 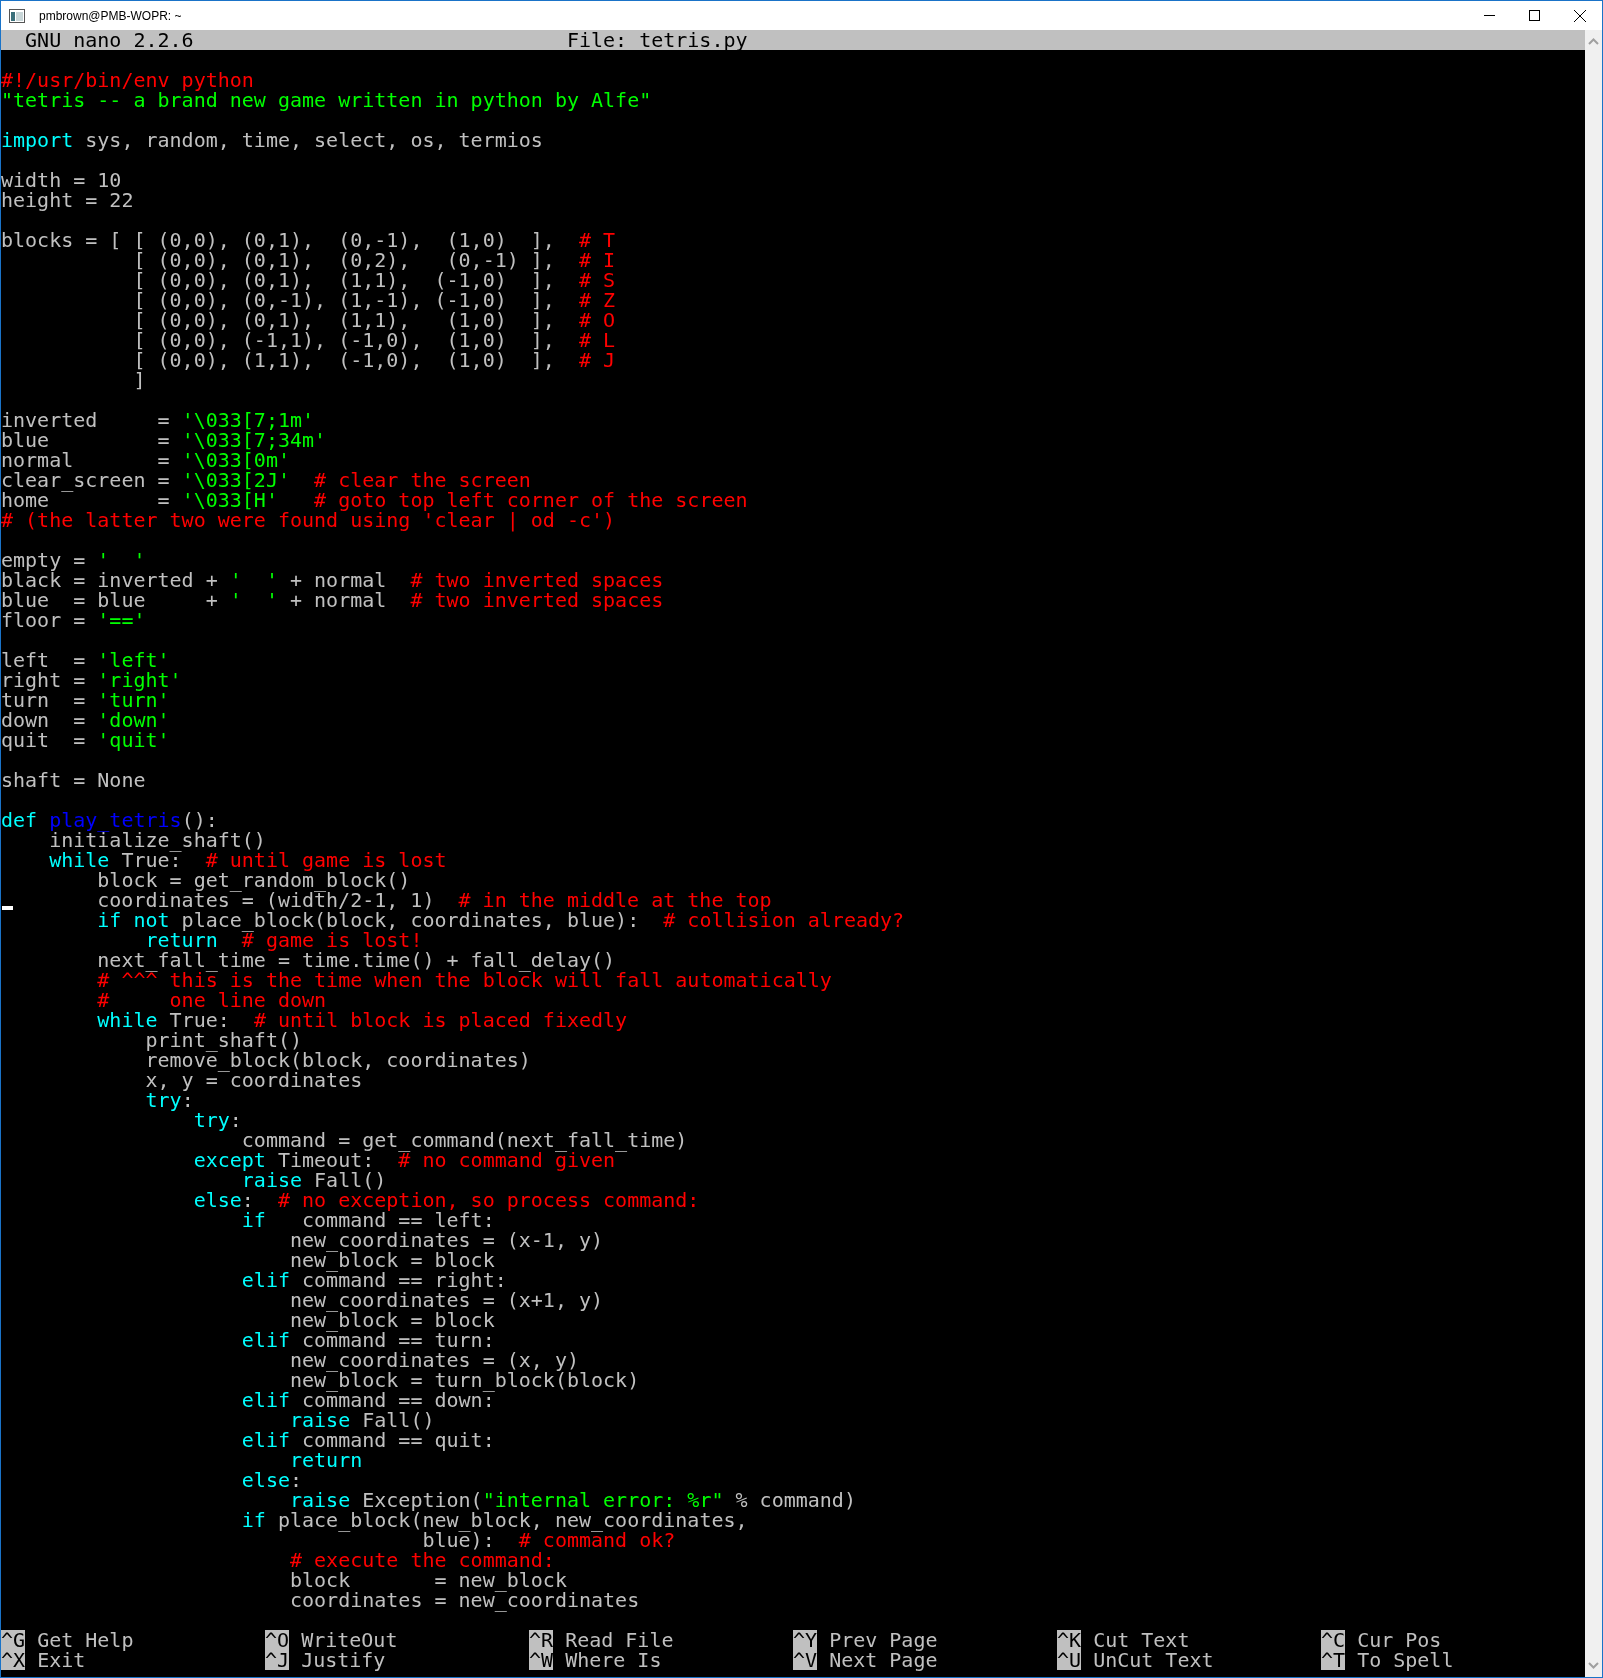 I want to click on code-line: x, y = coordinates, so click(x=253, y=1080).